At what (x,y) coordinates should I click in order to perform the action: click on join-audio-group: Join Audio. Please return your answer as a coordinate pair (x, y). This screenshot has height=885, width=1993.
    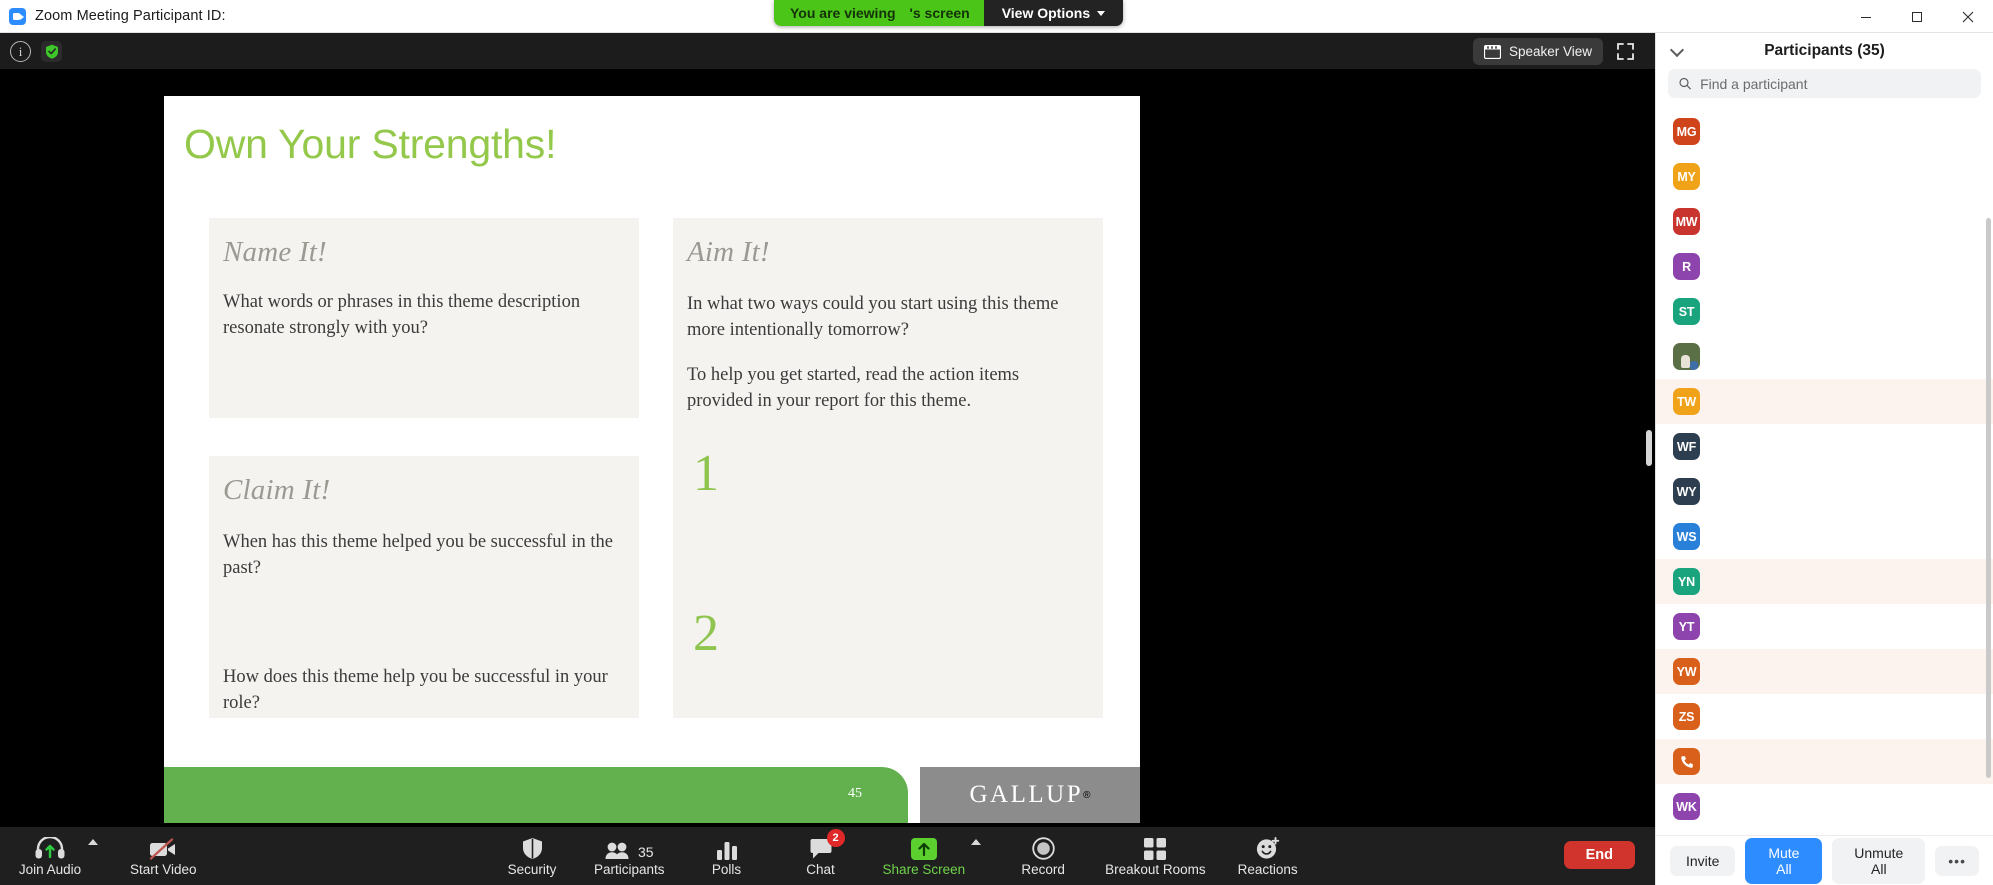
    Looking at the image, I should click on (58, 856).